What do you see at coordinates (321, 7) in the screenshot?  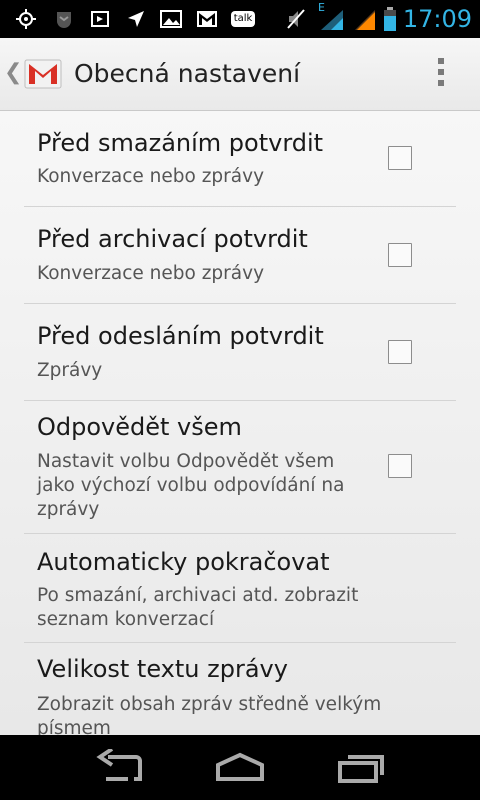 I see `network-type: E` at bounding box center [321, 7].